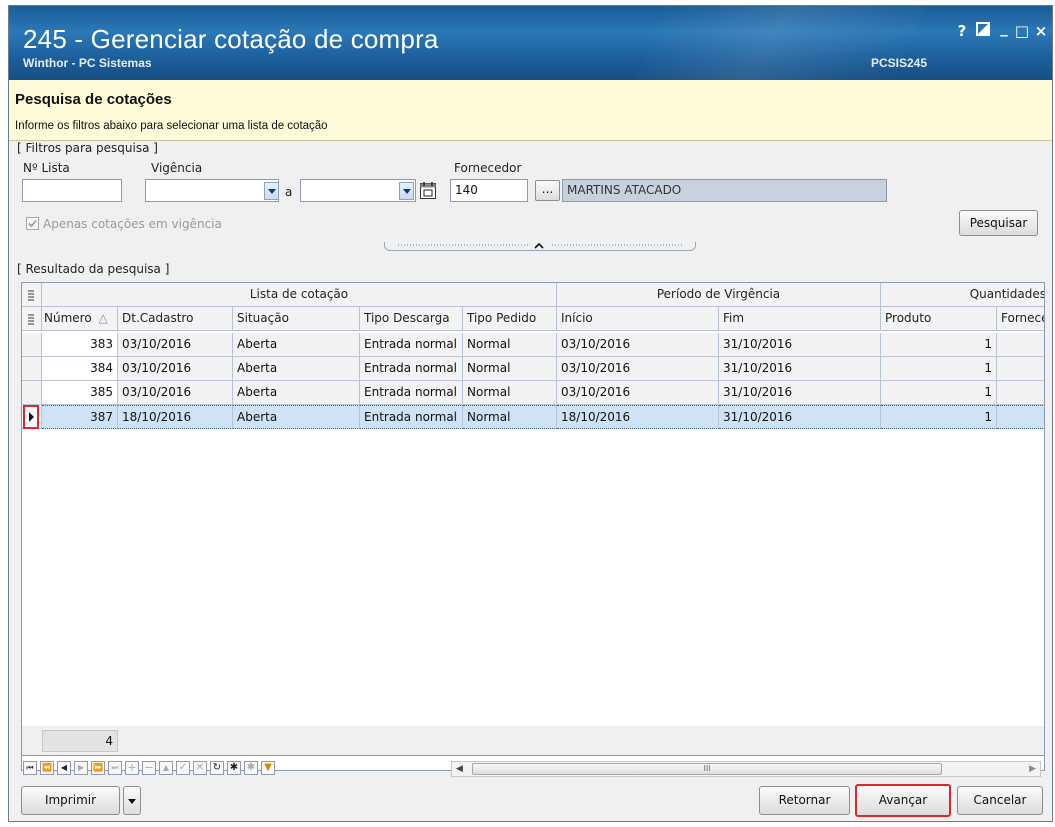  Describe the element at coordinates (31, 417) in the screenshot. I see `row-indicator-current` at that location.